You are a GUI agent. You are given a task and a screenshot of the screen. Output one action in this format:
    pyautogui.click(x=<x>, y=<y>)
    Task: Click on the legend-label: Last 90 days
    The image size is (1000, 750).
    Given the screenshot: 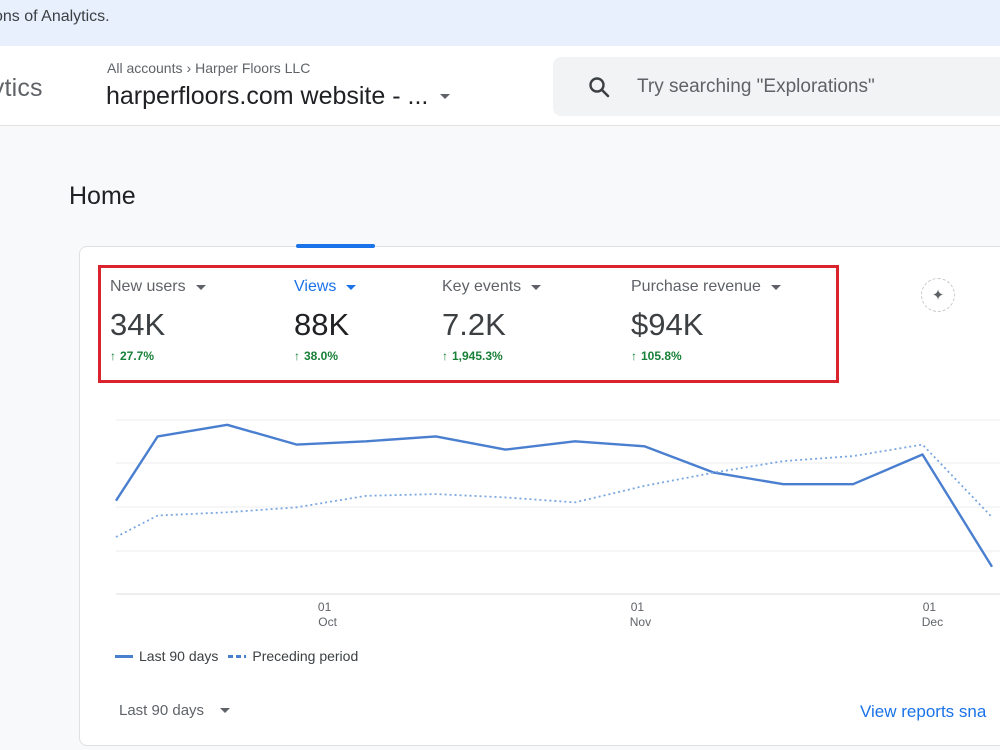 What is the action you would take?
    pyautogui.click(x=179, y=656)
    